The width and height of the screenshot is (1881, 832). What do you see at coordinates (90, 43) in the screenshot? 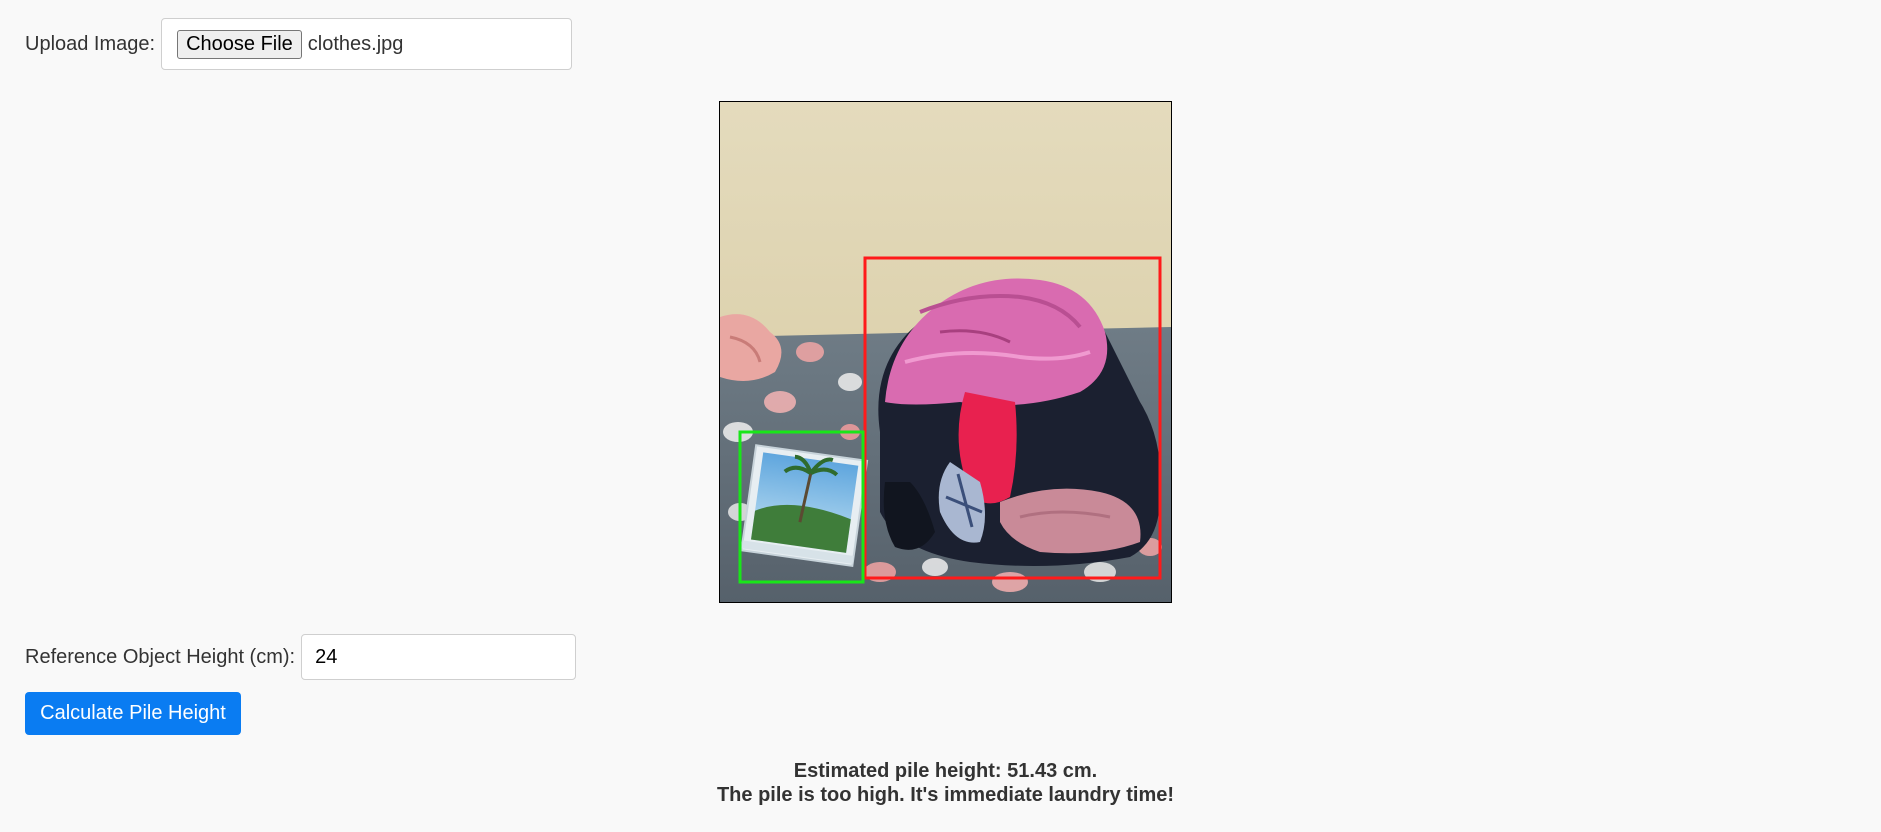
I see `upload-label: Upload Image:` at bounding box center [90, 43].